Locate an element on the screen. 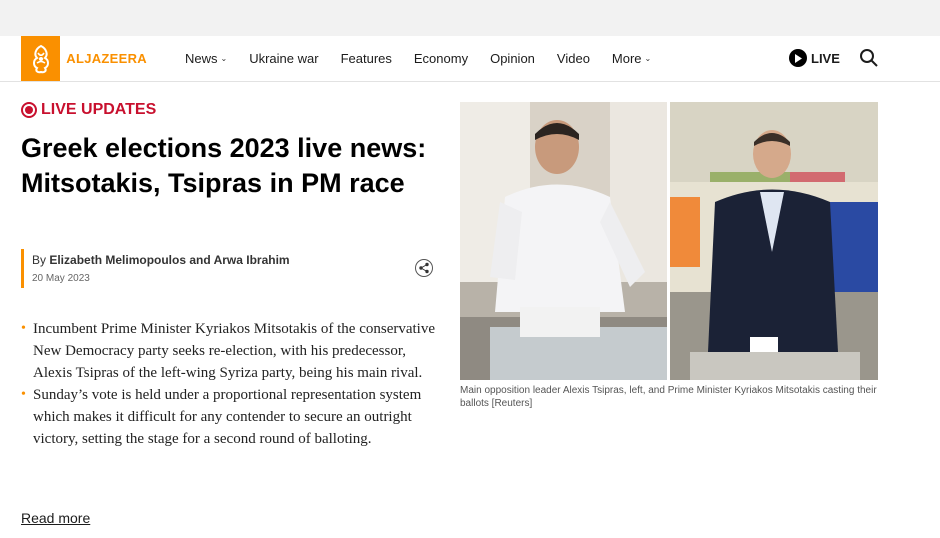 The width and height of the screenshot is (940, 538). share-button is located at coordinates (424, 268).